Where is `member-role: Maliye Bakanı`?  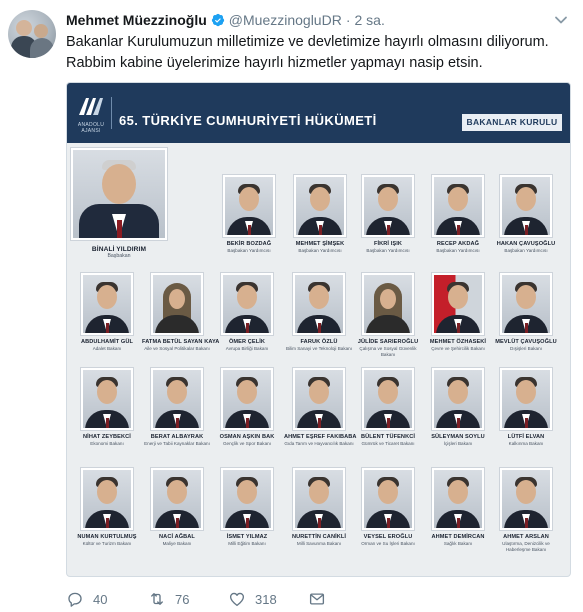
member-role: Maliye Bakanı is located at coordinates (177, 543).